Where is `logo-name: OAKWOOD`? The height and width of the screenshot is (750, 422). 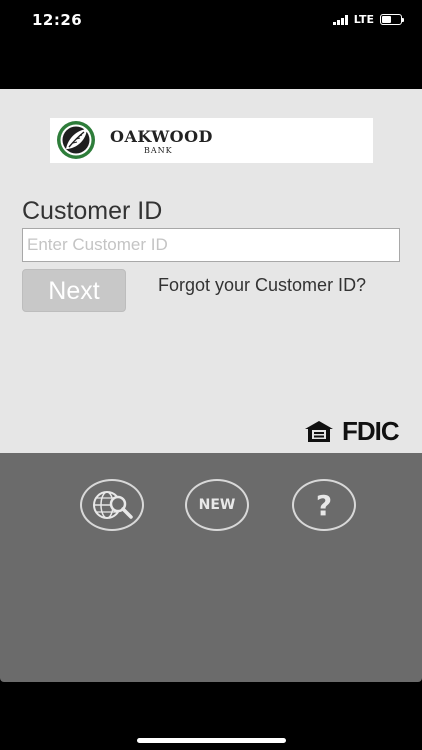 logo-name: OAKWOOD is located at coordinates (161, 136).